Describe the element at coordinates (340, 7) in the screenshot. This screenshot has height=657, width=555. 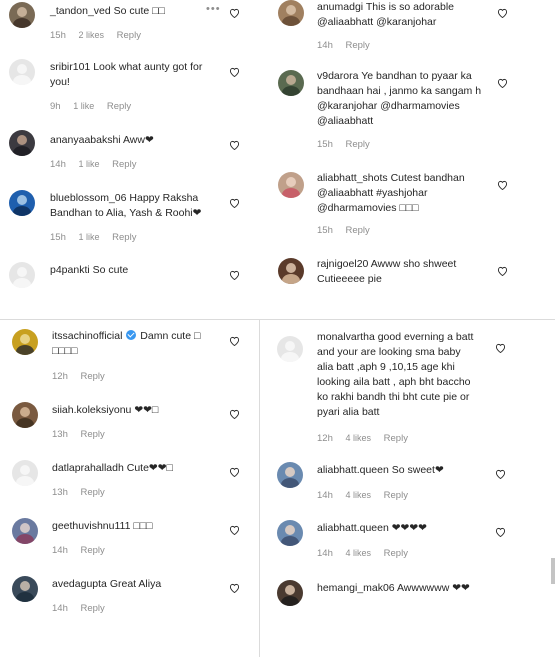
I see `comment-username: anumadgi` at that location.